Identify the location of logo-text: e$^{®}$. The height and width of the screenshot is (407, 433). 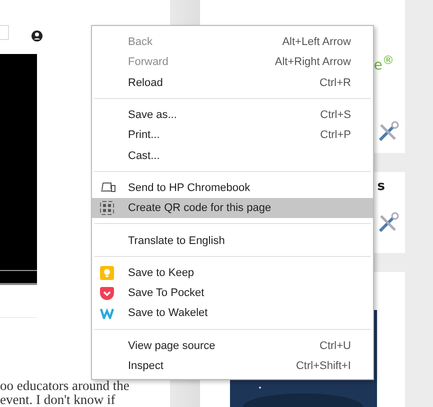
(384, 64).